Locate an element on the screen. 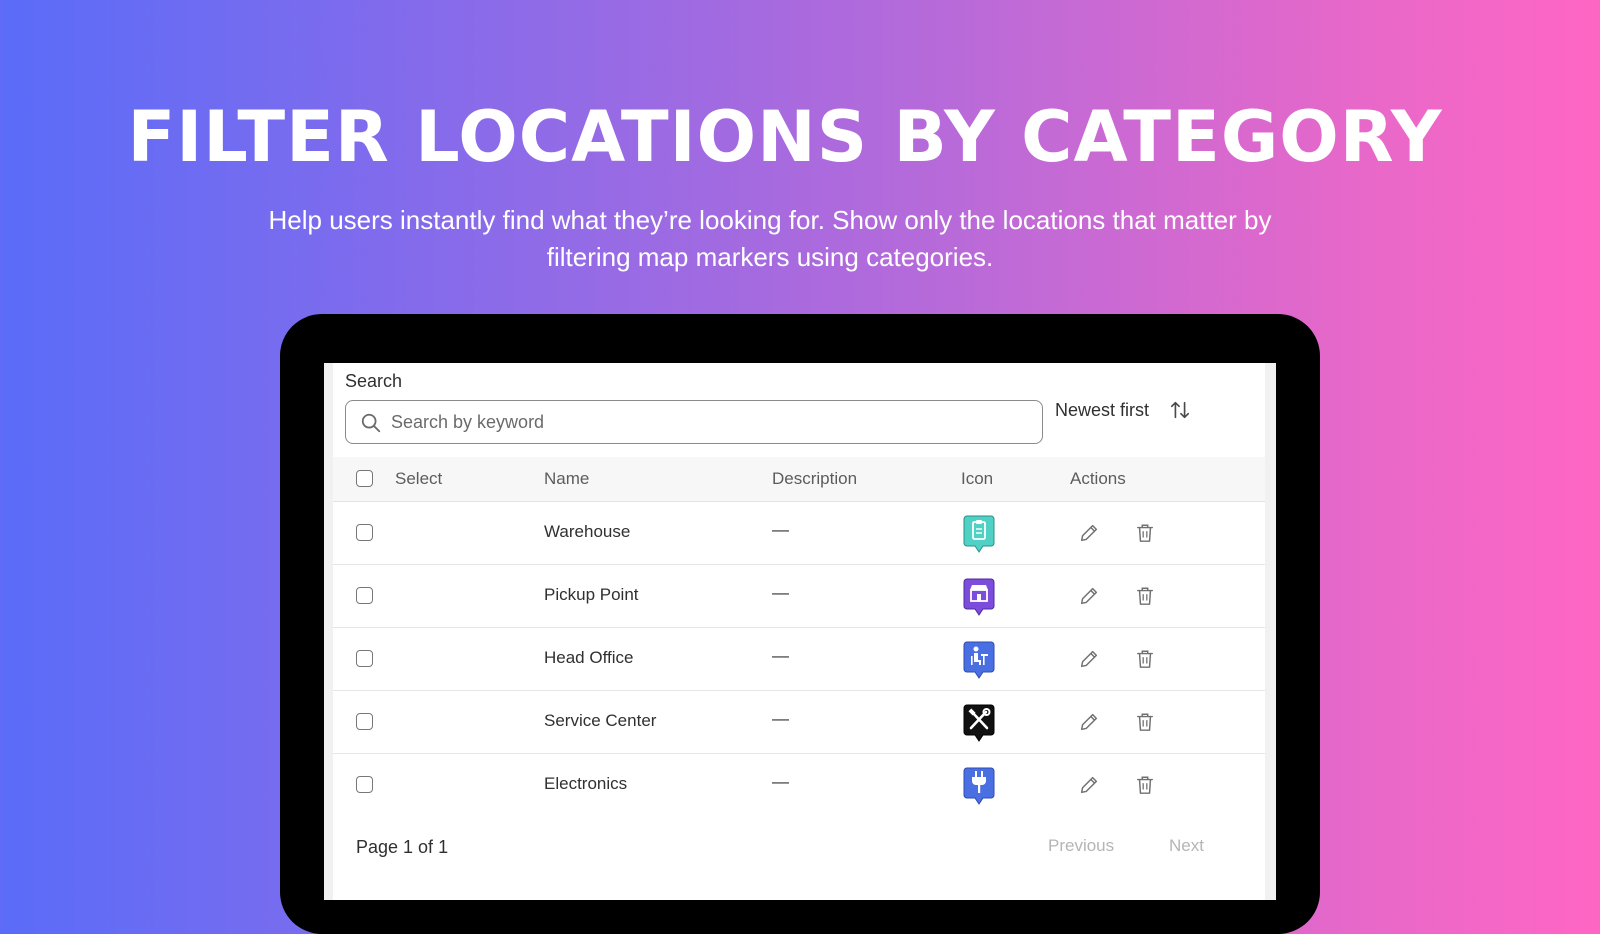 This screenshot has width=1600, height=934. table-row: Head Office — is located at coordinates (799, 659).